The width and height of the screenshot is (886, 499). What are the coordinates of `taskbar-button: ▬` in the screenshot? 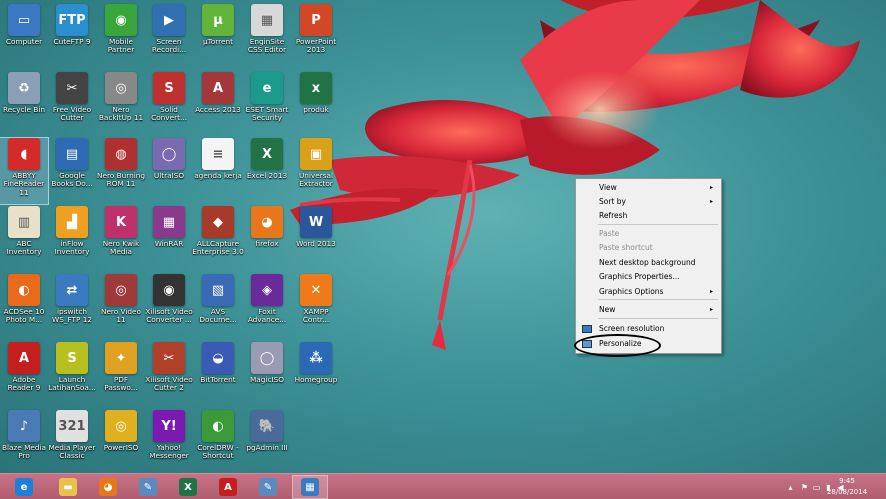 It's located at (68, 487).